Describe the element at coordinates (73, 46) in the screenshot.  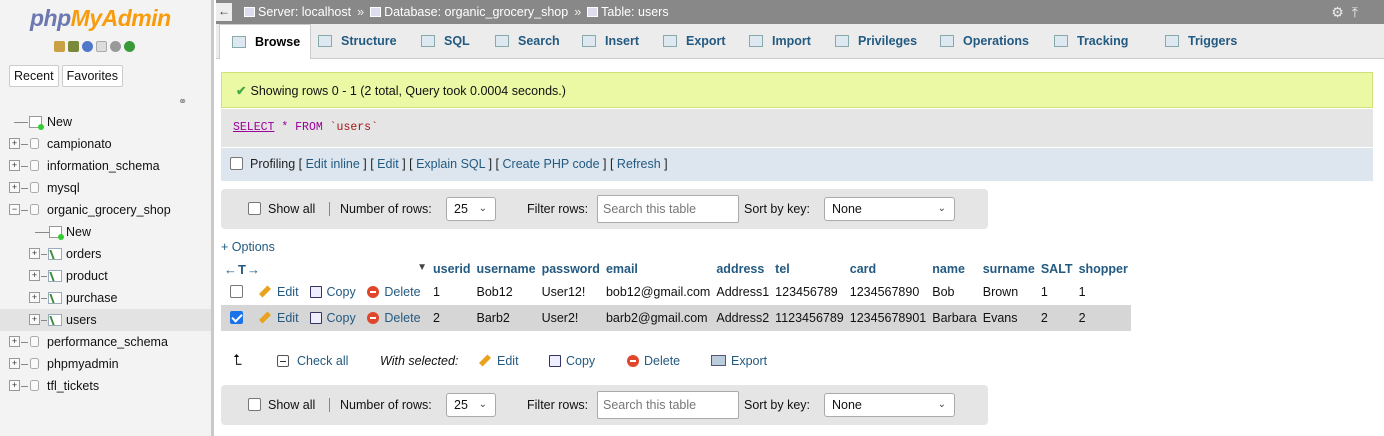
I see `exit-icon` at that location.